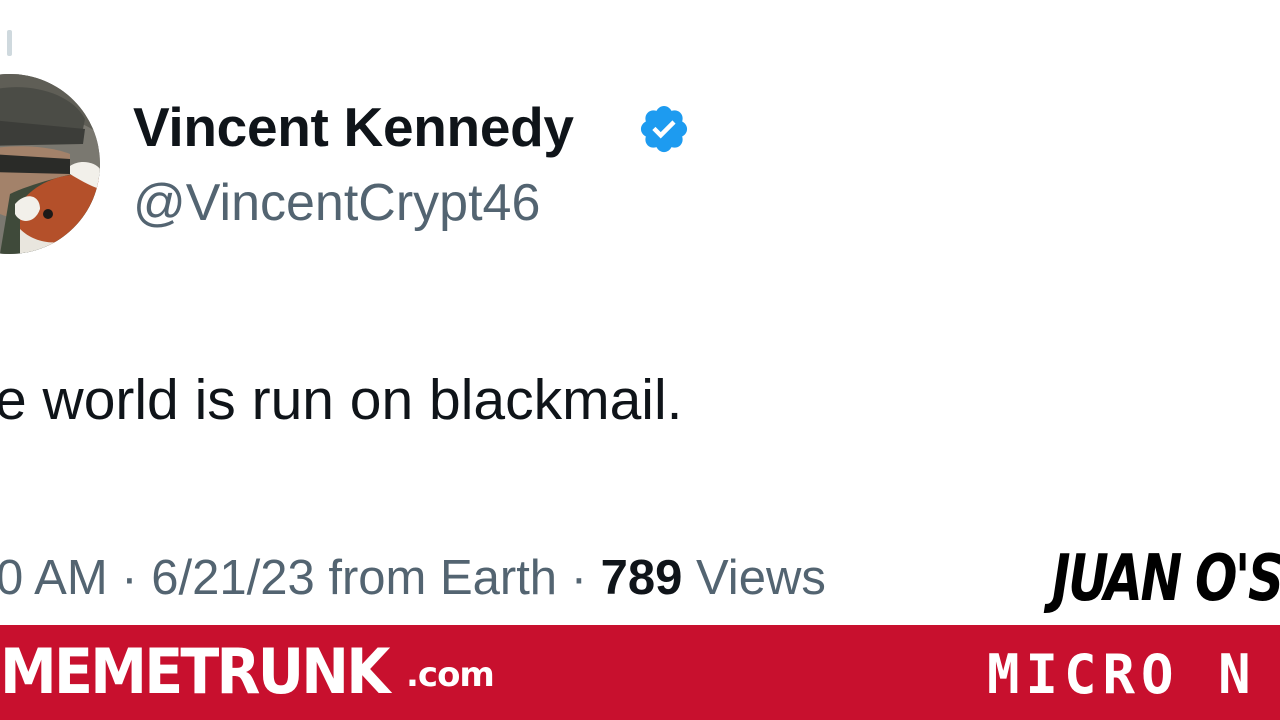  I want to click on tweet-source: from Earth, so click(436, 578).